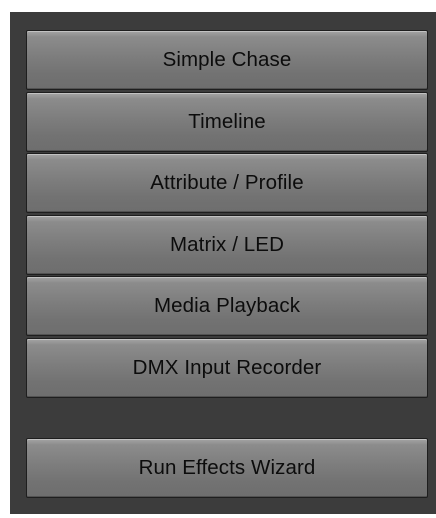 This screenshot has height=518, width=436. I want to click on dmx-input-recorder-button: DMX Input Recorder, so click(227, 367).